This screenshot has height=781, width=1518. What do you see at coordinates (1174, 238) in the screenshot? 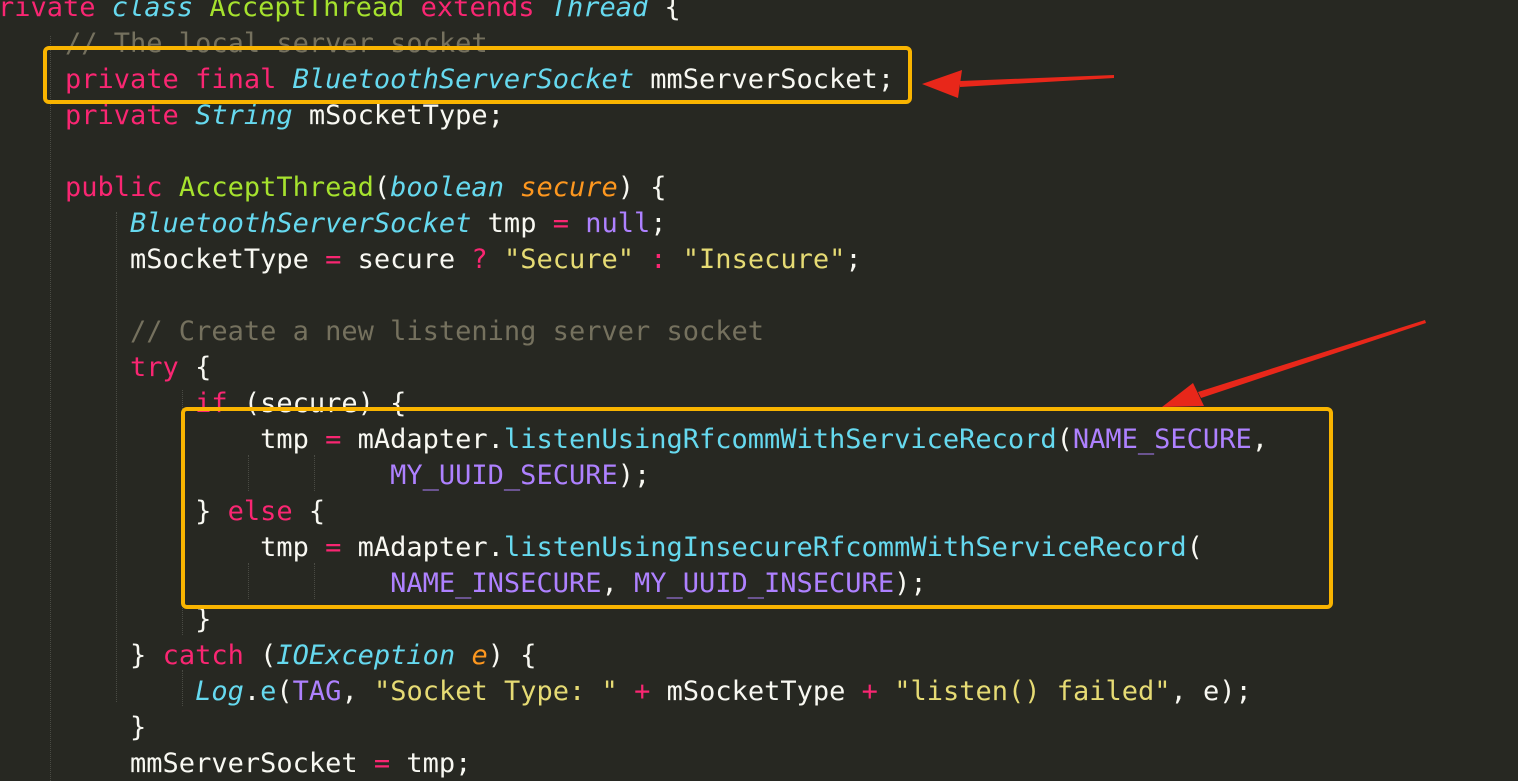
I see `annotation-arrows` at bounding box center [1174, 238].